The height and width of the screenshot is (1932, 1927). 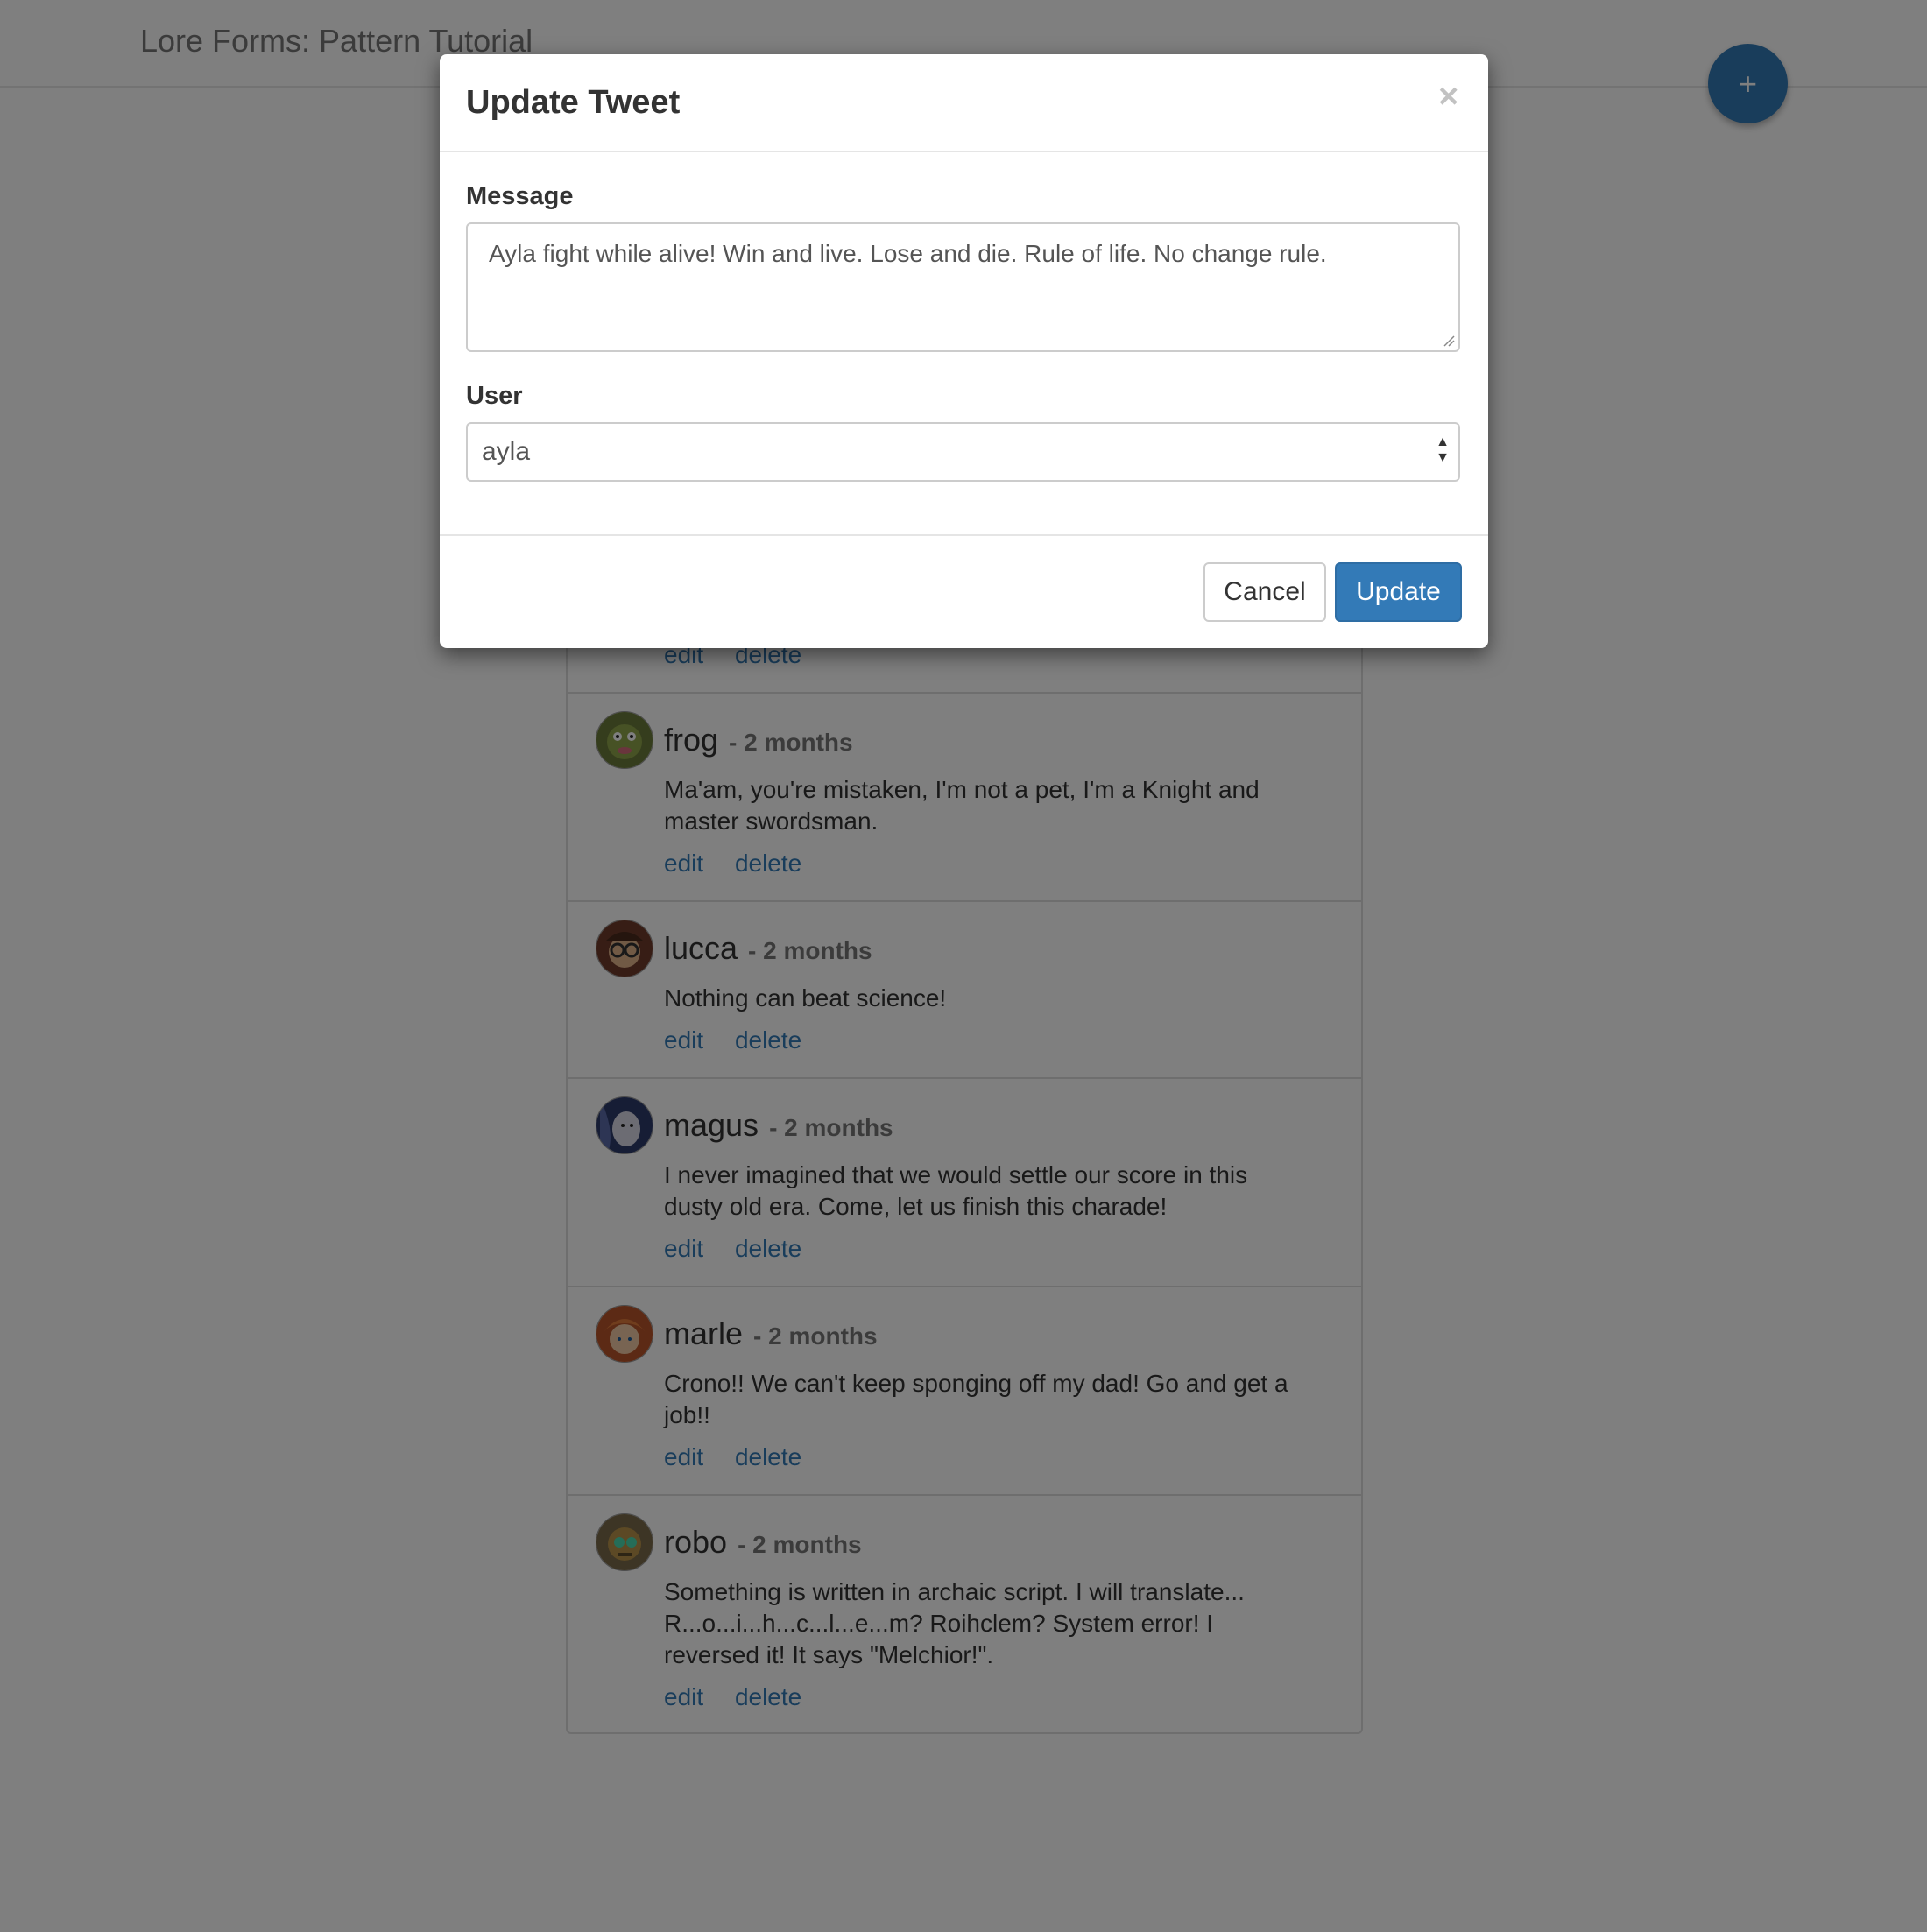 I want to click on select-arrows-icon: ▲ ▼, so click(x=1443, y=449).